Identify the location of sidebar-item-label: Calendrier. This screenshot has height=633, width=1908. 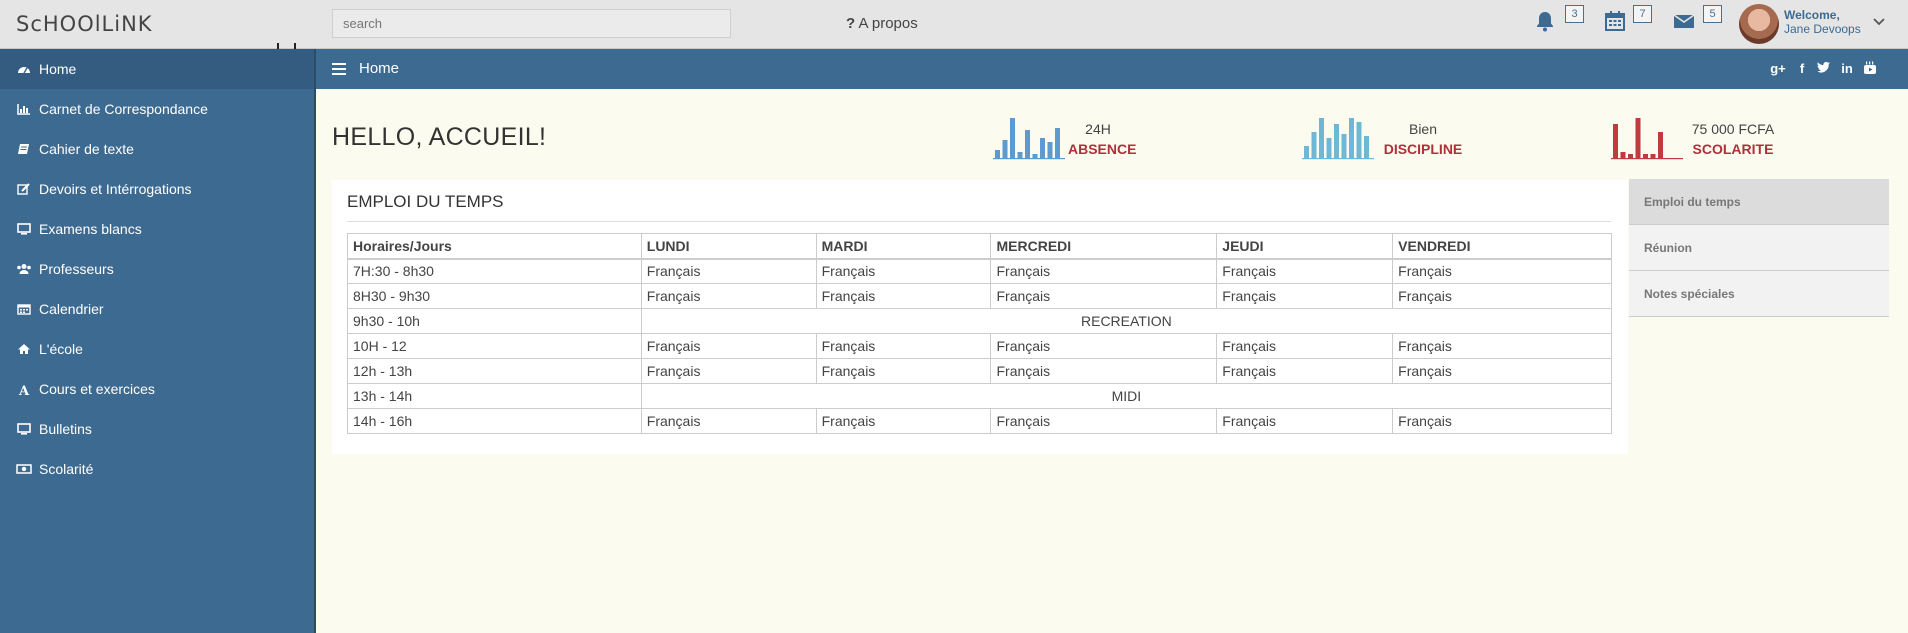
(71, 309).